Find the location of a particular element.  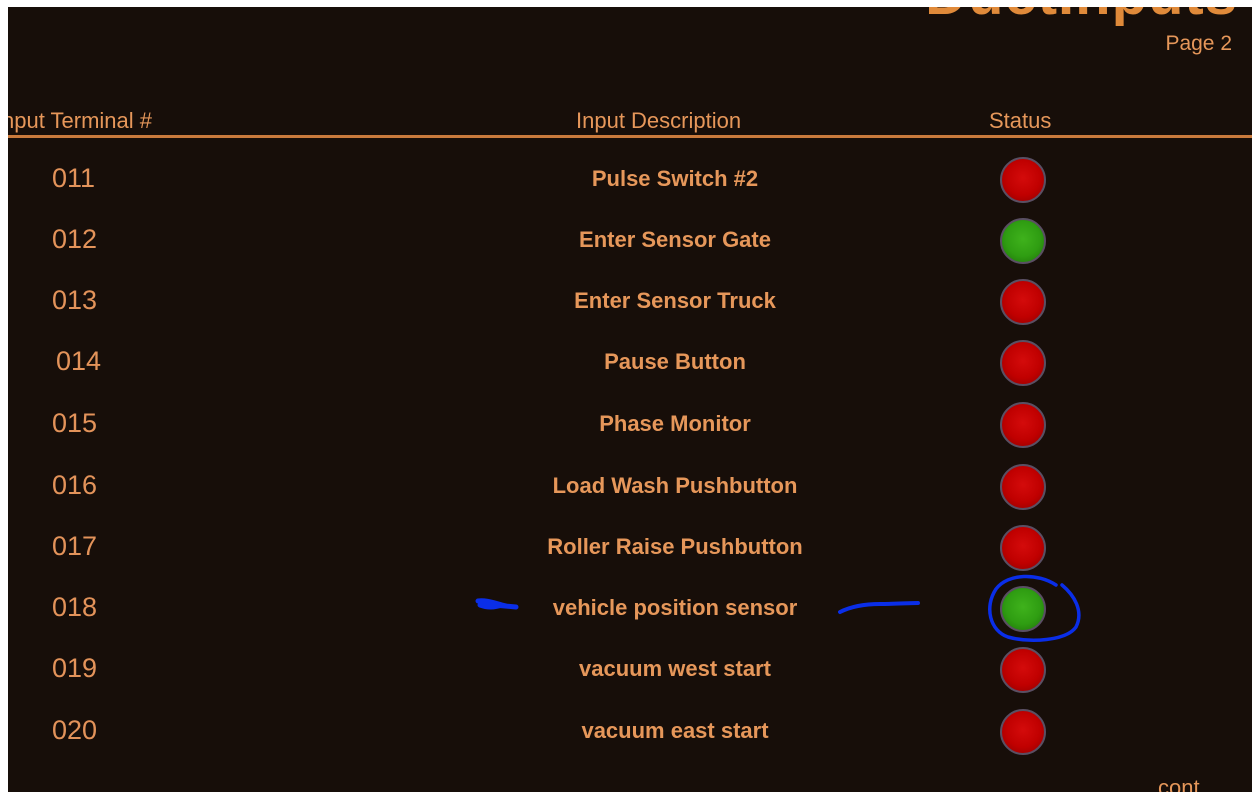

screen-title: DuctInputs is located at coordinates (1081, 17).